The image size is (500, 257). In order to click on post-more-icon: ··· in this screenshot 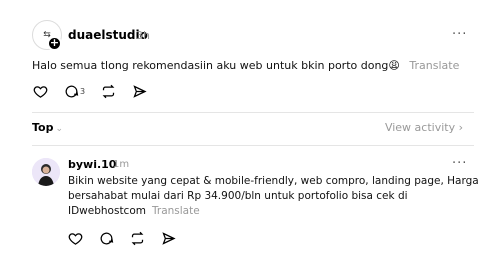, I will do `click(459, 34)`.